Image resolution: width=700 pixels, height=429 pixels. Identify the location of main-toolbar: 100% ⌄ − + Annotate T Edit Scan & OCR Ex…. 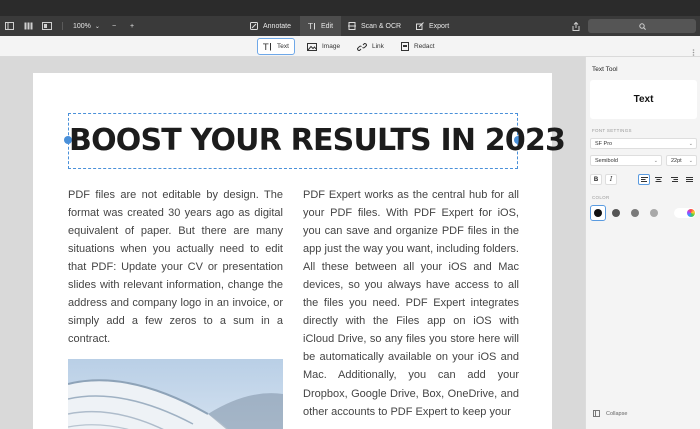
(350, 26).